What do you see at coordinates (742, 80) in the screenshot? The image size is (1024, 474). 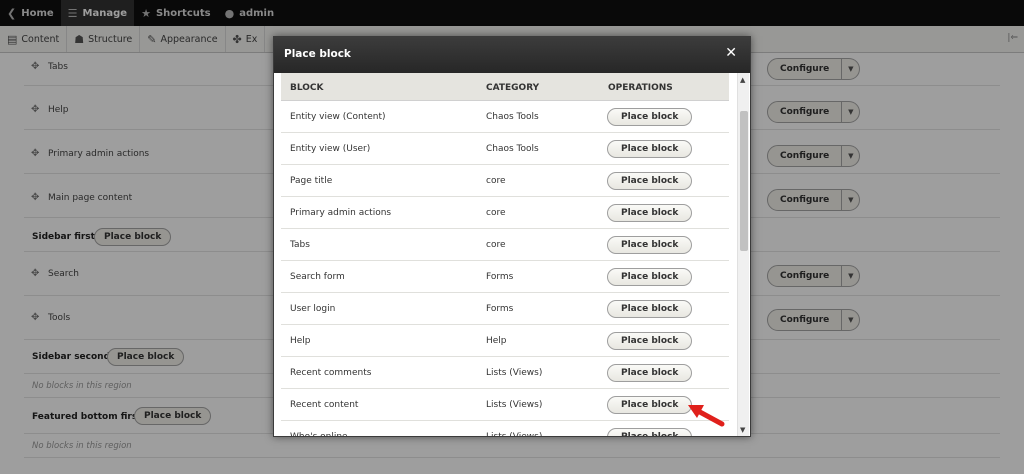 I see `scroll-up-arrow-icon: ▲` at bounding box center [742, 80].